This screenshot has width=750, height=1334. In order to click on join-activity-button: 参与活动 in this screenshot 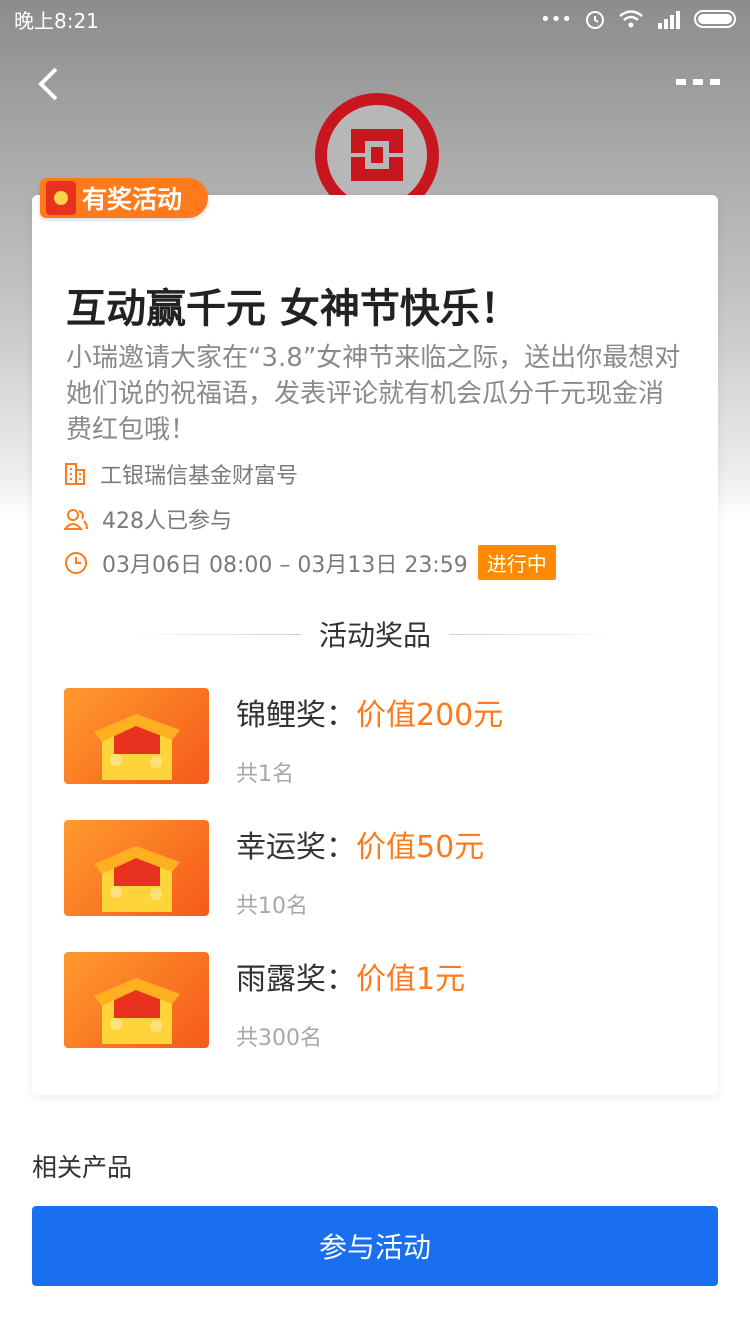, I will do `click(375, 1246)`.